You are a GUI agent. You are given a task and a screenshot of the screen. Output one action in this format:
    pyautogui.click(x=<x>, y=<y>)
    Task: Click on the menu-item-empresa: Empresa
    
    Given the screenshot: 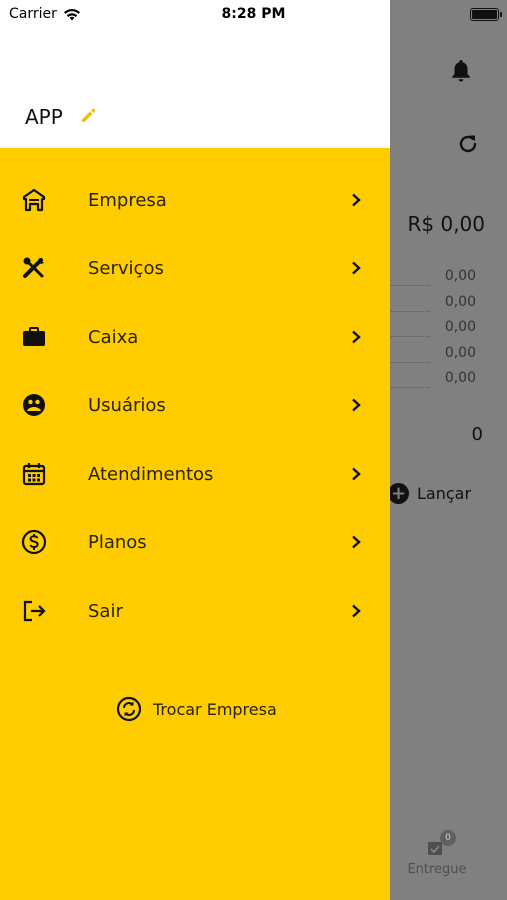 What is the action you would take?
    pyautogui.click(x=195, y=200)
    